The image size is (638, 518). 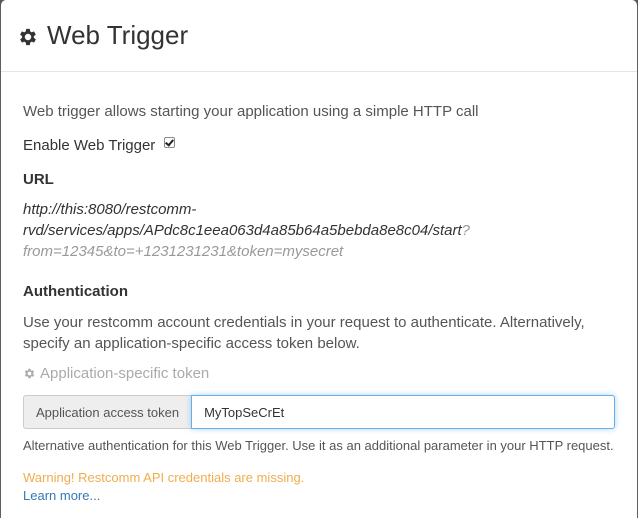 What do you see at coordinates (38, 179) in the screenshot?
I see `url-heading: URL` at bounding box center [38, 179].